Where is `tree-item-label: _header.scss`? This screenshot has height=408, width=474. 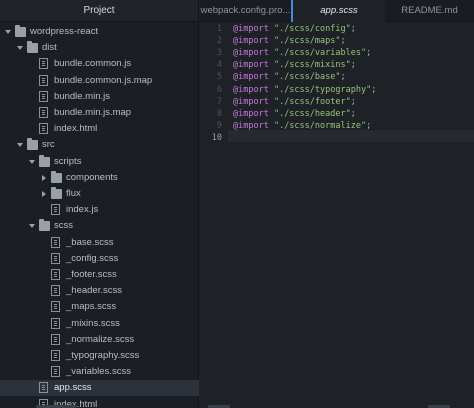
tree-item-label: _header.scss is located at coordinates (94, 291).